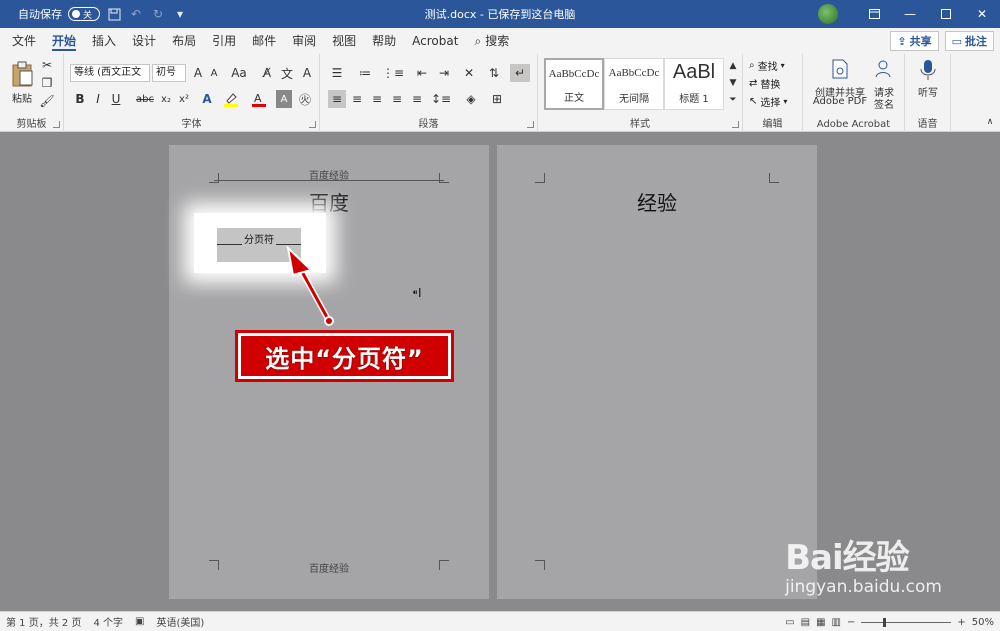 The width and height of the screenshot is (1000, 631). I want to click on language: 英语(美国), so click(180, 621).